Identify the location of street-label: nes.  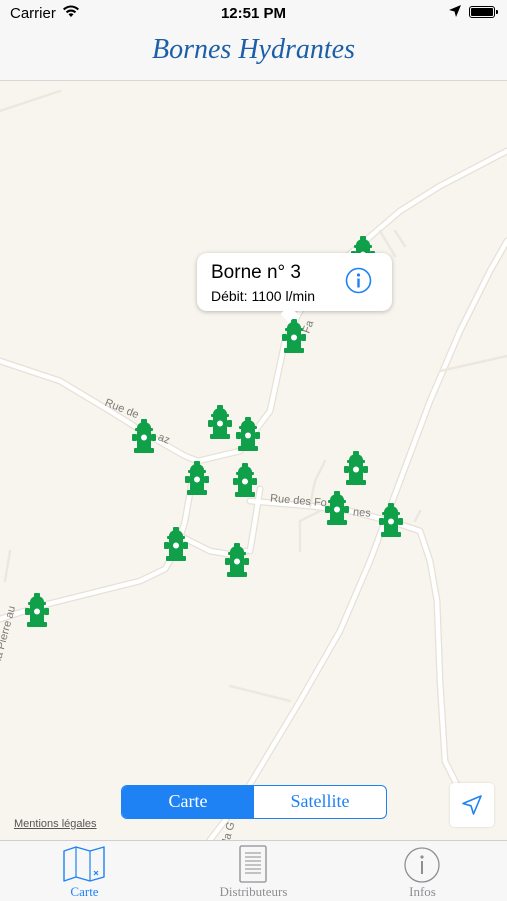
(362, 513).